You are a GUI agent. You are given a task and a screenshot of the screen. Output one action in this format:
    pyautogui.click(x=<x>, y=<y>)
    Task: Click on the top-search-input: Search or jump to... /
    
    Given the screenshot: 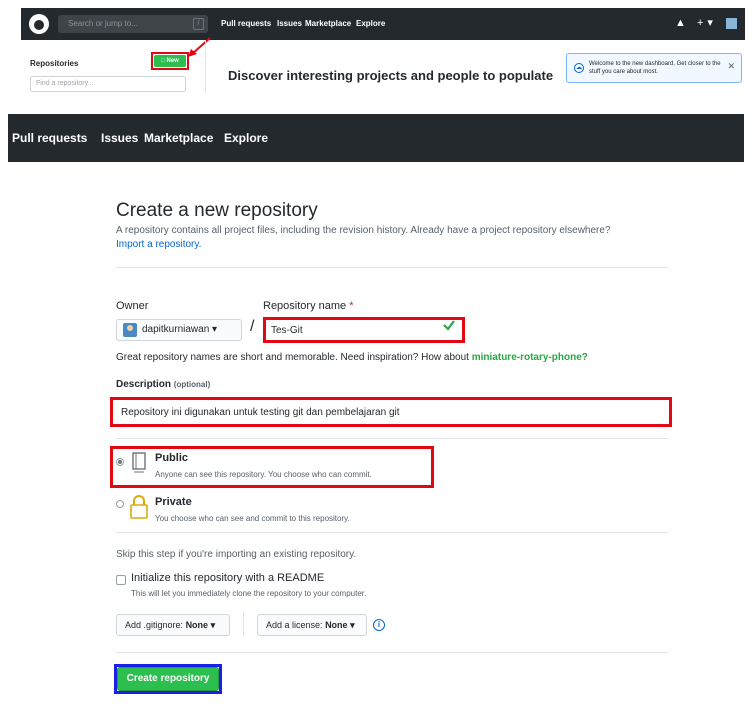 What is the action you would take?
    pyautogui.click(x=133, y=24)
    